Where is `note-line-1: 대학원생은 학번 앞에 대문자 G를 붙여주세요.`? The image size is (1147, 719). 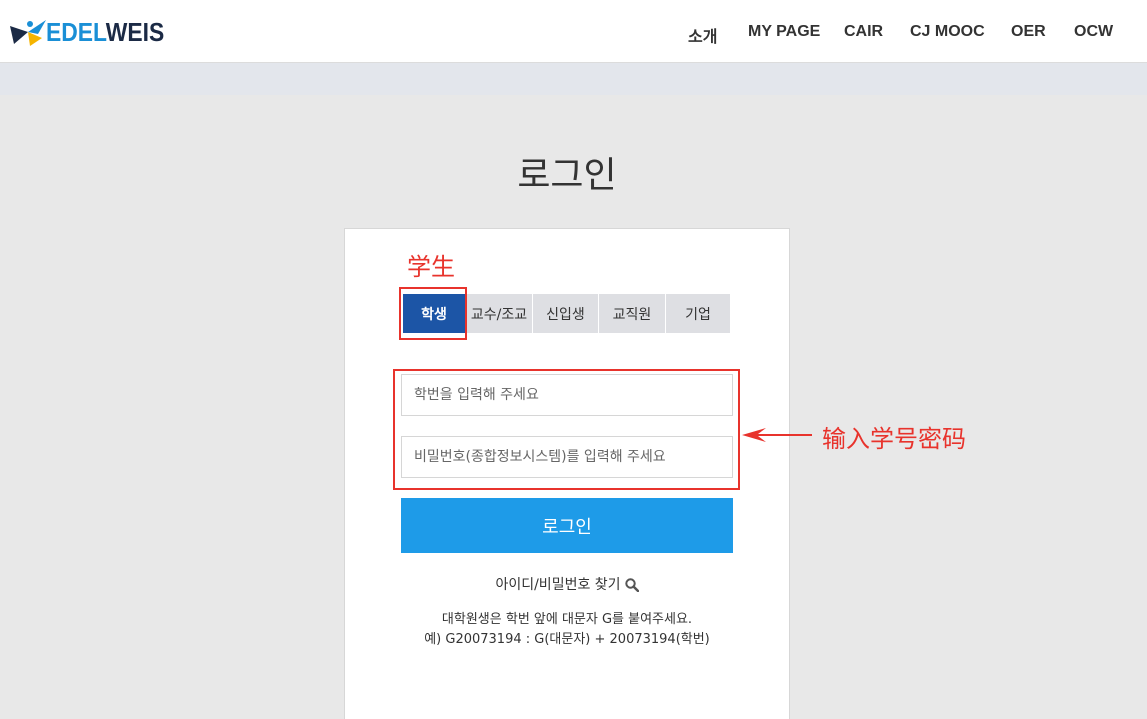
note-line-1: 대학원생은 학번 앞에 대문자 G를 붙여주세요. is located at coordinates (567, 619).